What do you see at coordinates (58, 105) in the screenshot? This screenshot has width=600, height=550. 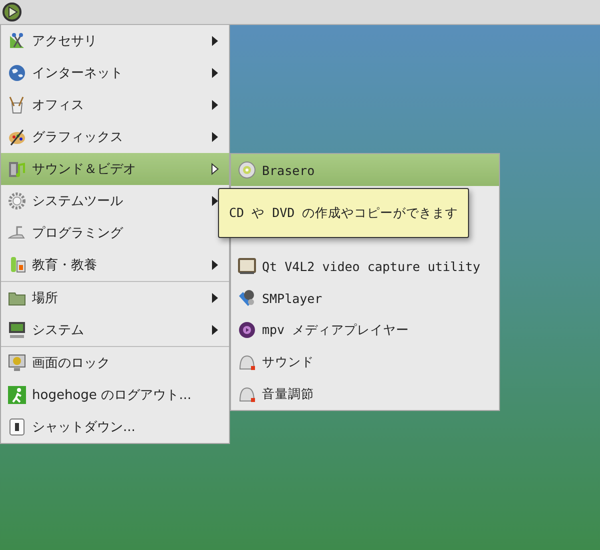 I see `menu-item-label: オフィス` at bounding box center [58, 105].